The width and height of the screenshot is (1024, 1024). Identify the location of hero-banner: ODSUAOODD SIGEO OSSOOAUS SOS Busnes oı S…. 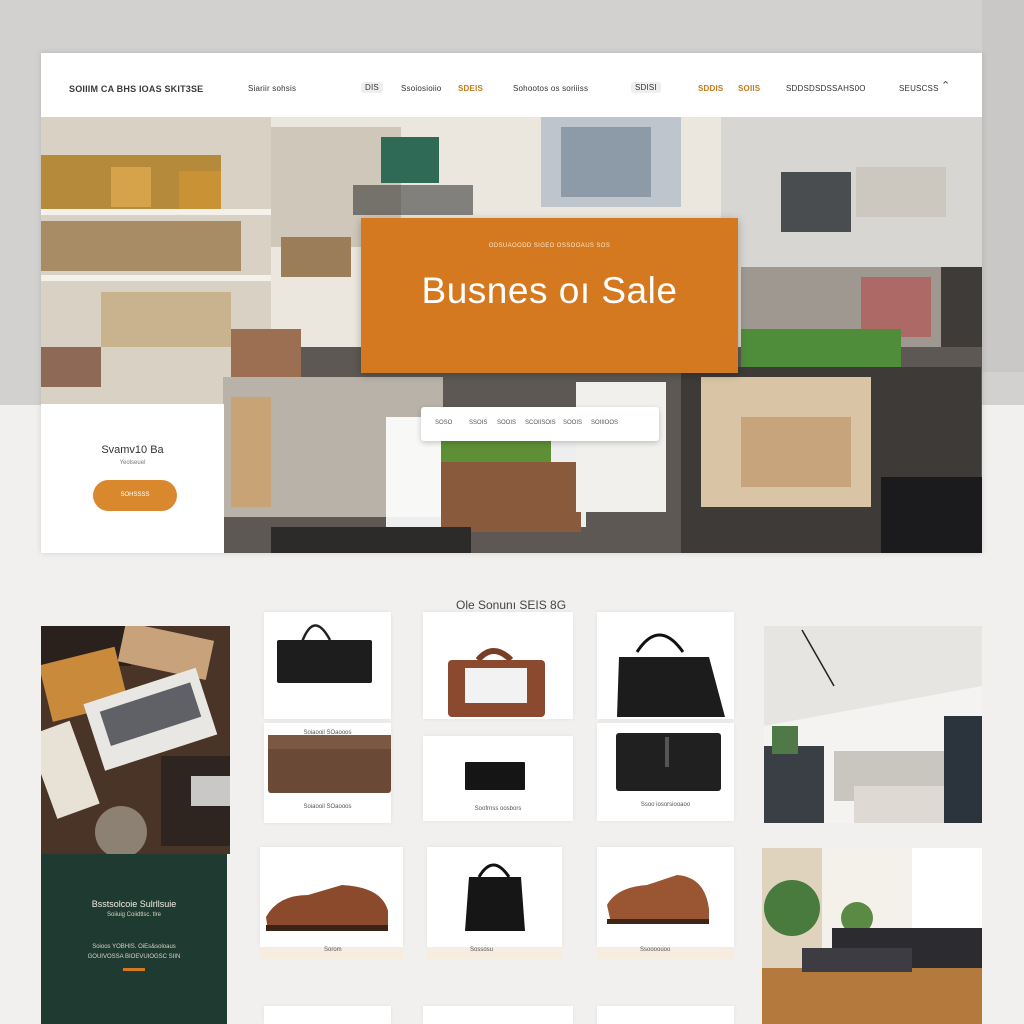
(549, 295).